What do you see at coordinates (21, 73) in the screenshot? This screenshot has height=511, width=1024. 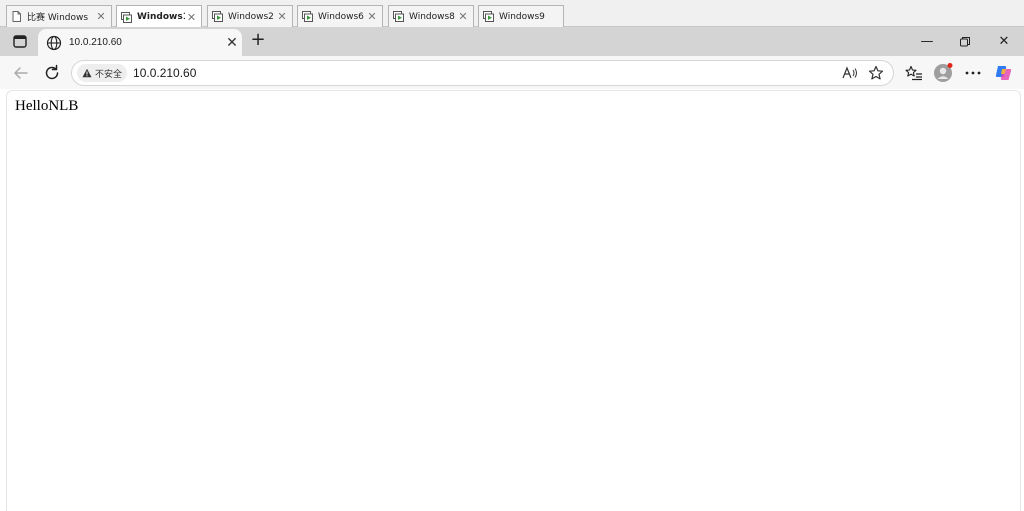 I see `back-button` at bounding box center [21, 73].